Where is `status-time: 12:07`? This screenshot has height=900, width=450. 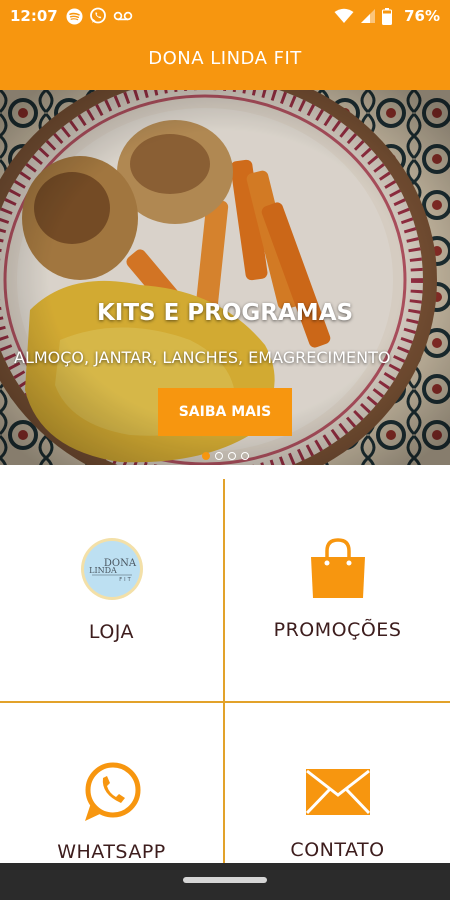
status-time: 12:07 is located at coordinates (34, 16).